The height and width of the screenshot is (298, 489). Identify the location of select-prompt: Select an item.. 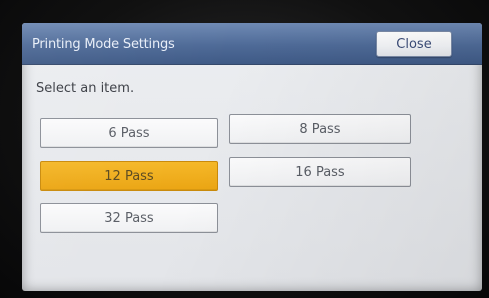
(85, 88).